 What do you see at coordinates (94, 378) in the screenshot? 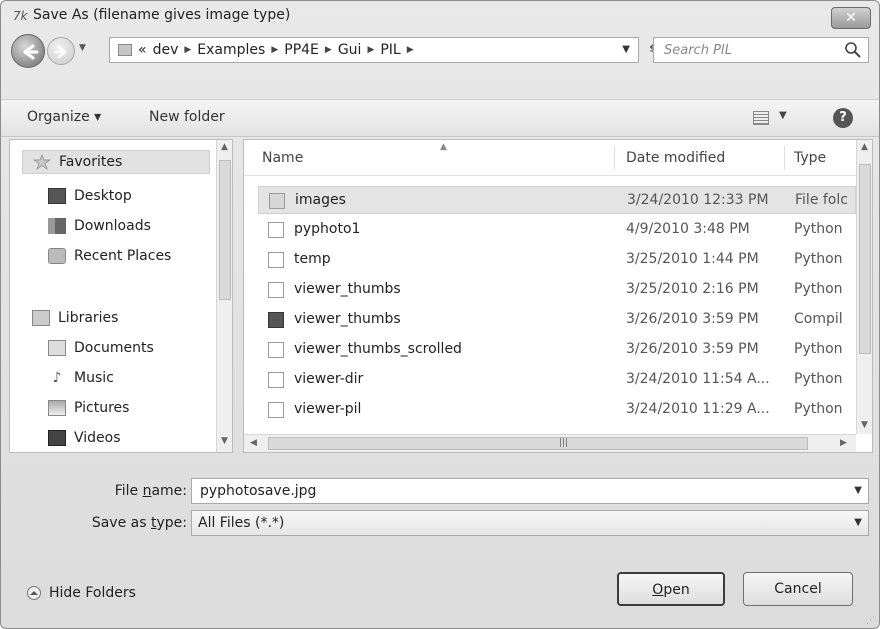
I see `nav-label: Music` at bounding box center [94, 378].